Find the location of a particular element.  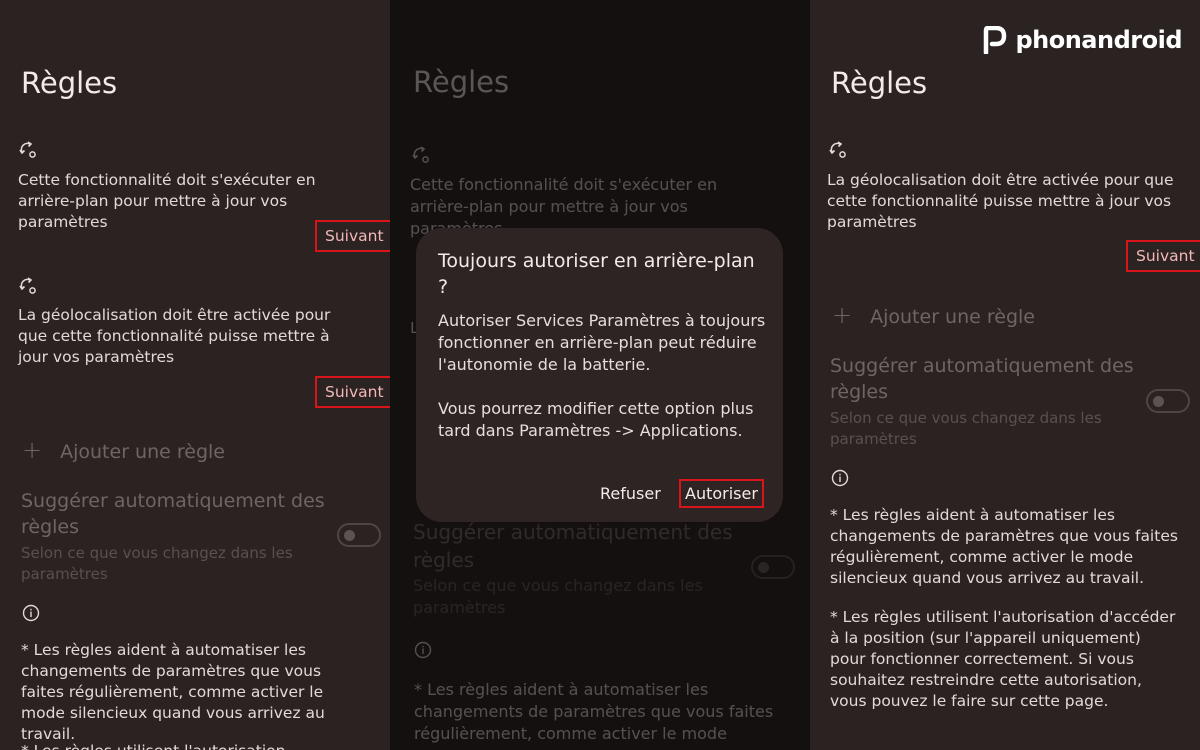

brand-name: phonandroid is located at coordinates (1098, 40).